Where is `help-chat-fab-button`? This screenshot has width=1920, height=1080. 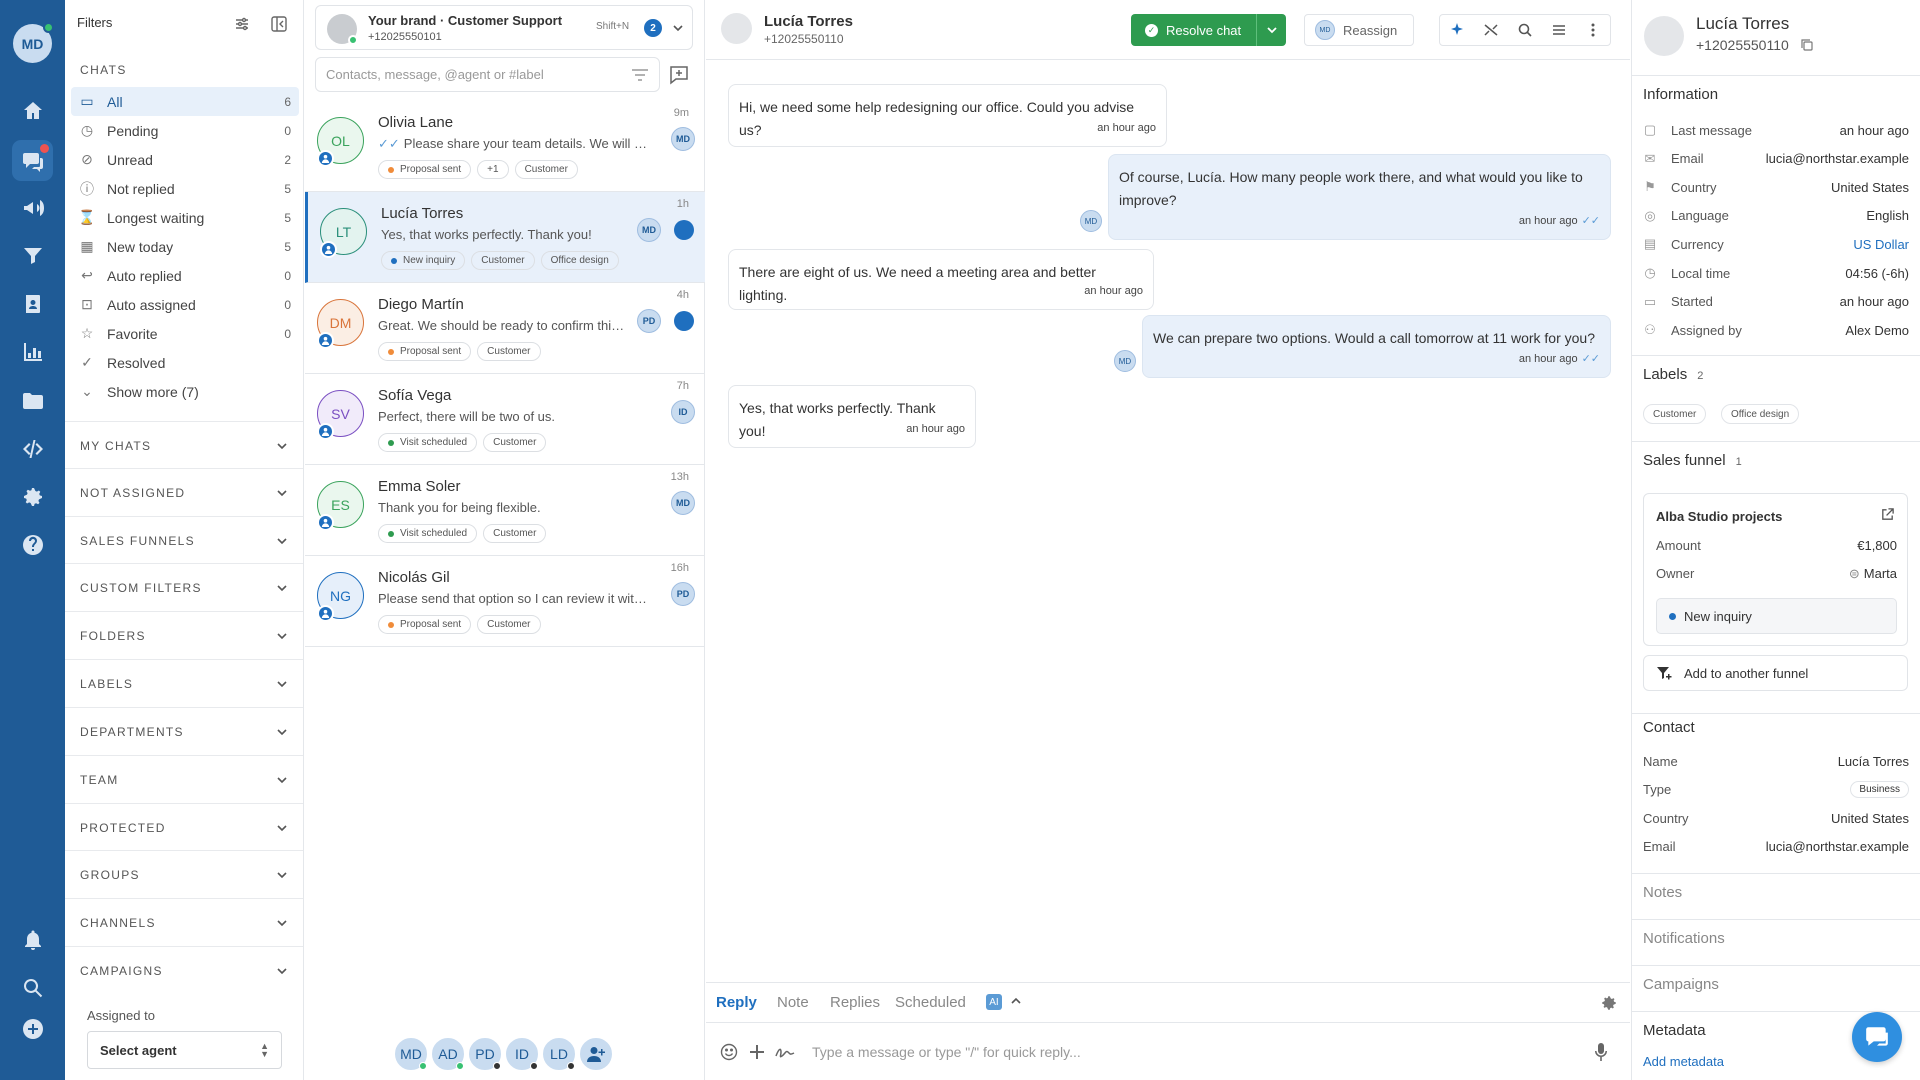
help-chat-fab-button is located at coordinates (1877, 1037).